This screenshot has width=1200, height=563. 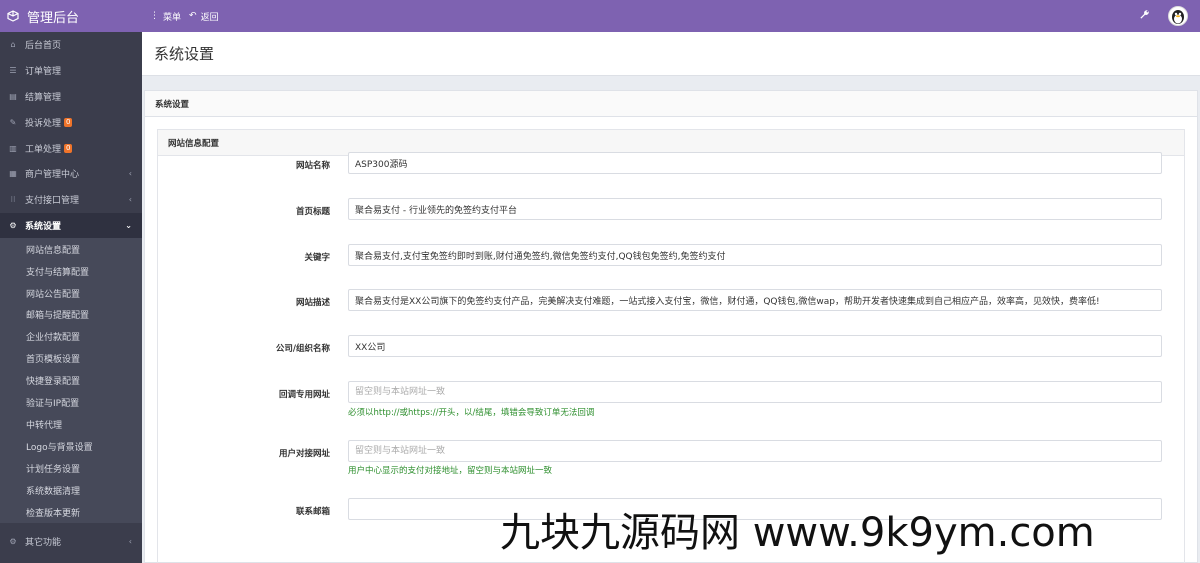 What do you see at coordinates (128, 225) in the screenshot?
I see `chevron-down-icon: ⌄` at bounding box center [128, 225].